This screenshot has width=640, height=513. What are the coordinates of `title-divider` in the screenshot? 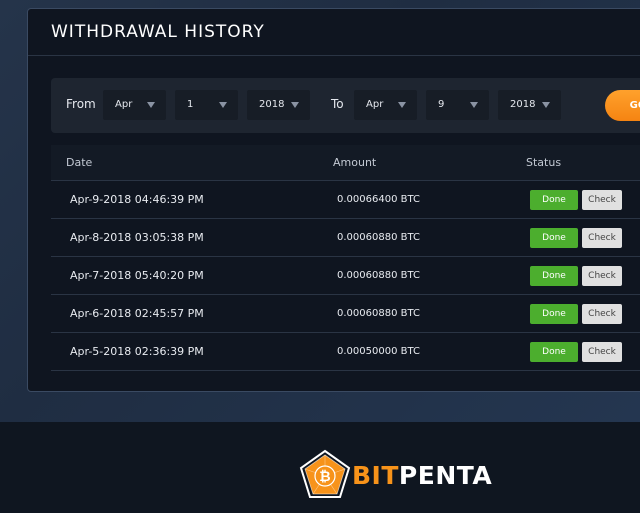 It's located at (334, 55).